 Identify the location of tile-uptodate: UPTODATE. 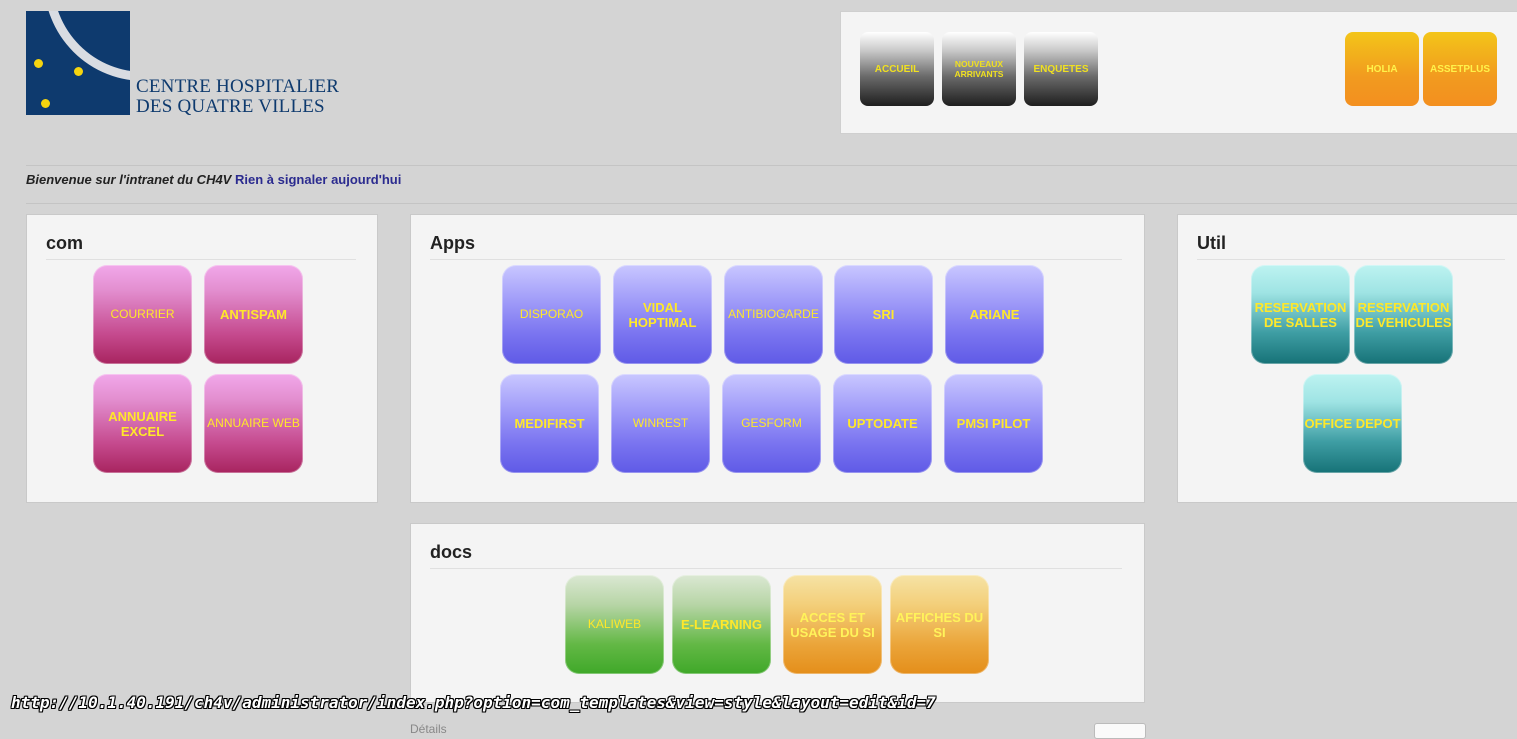
(882, 423).